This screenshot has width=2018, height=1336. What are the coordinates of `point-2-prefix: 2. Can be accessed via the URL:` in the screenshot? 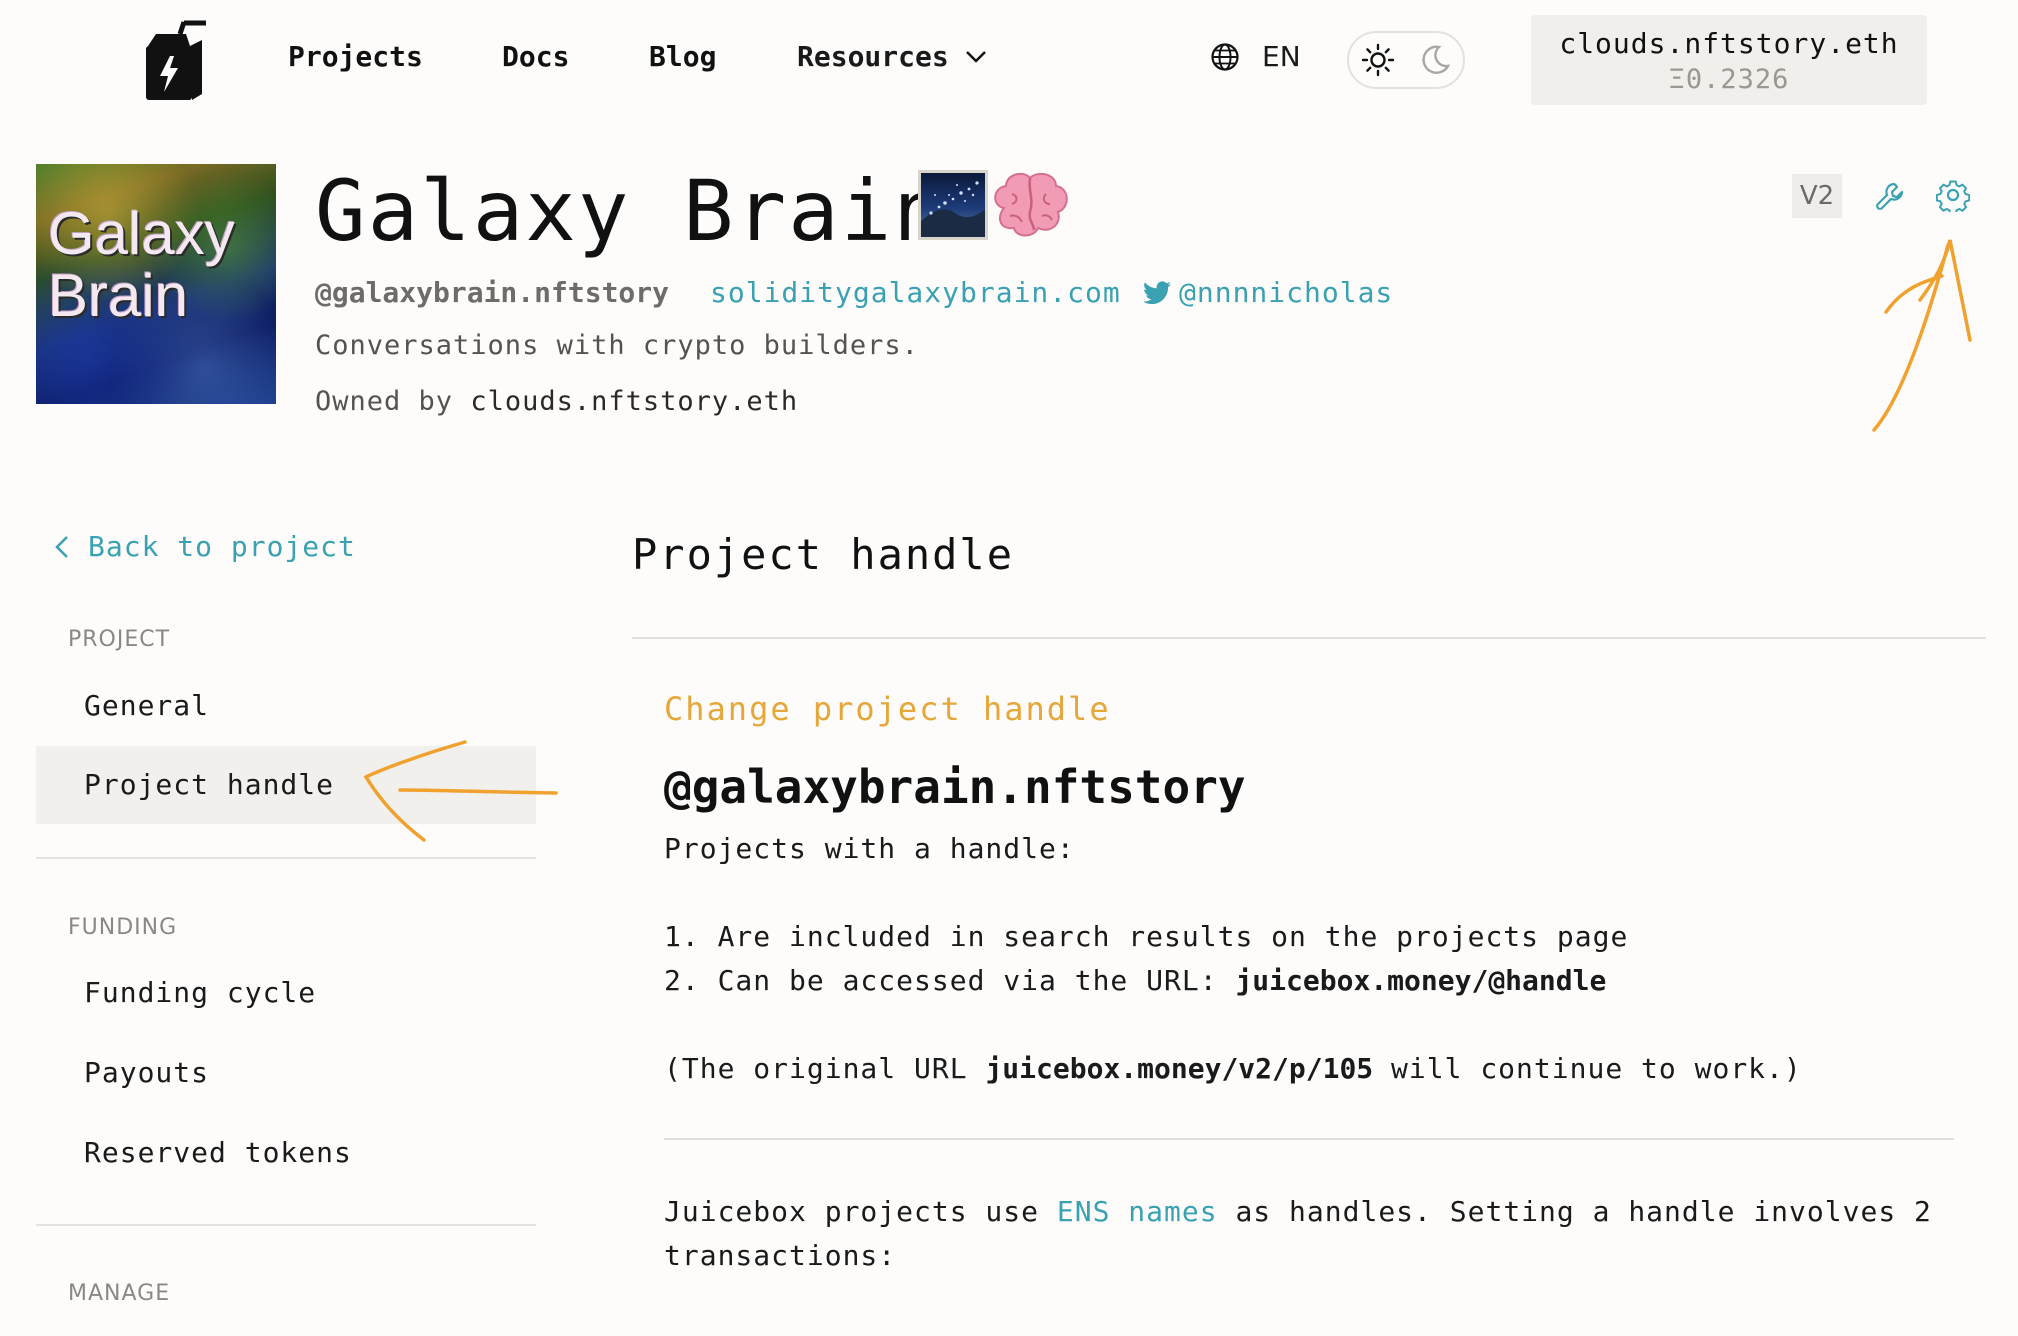 It's located at (941, 980).